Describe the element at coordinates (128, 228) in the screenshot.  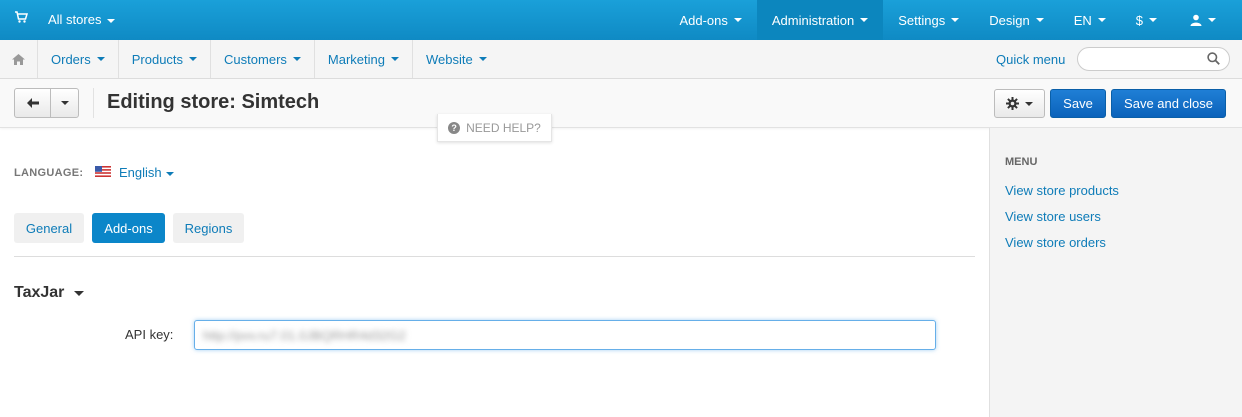
I see `tab-addons: Add-ons` at that location.